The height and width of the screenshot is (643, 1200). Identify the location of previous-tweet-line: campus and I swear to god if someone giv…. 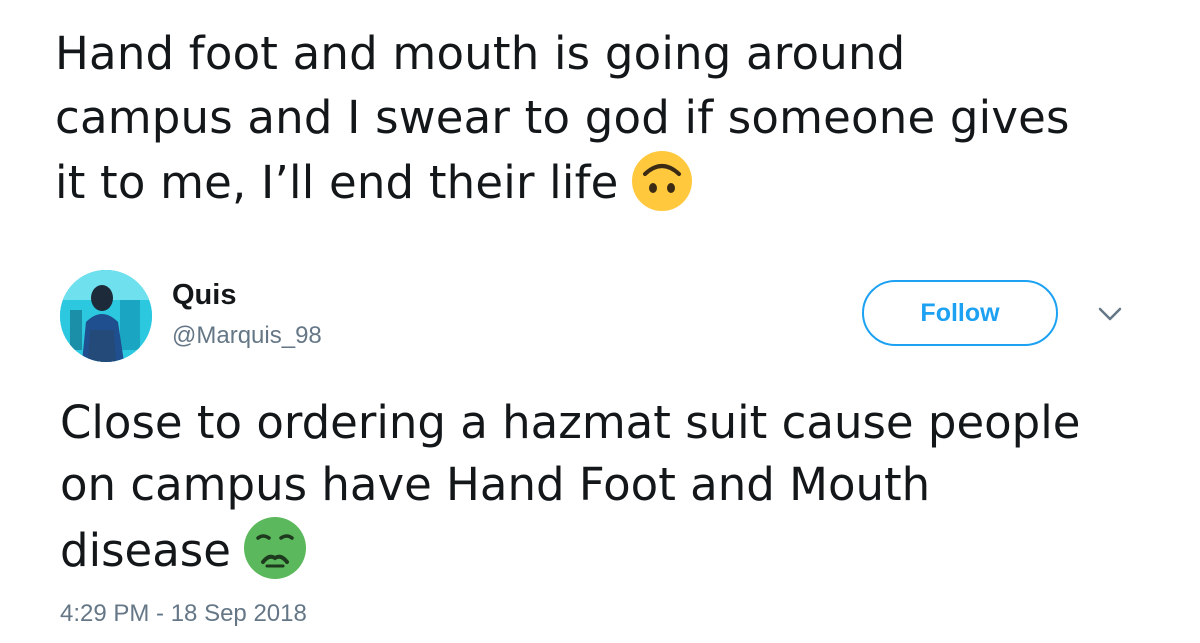
(562, 117).